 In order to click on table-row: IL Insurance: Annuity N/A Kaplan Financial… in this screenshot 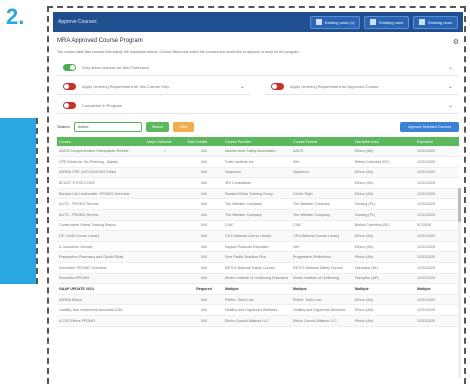, I will do `click(258, 247)`.